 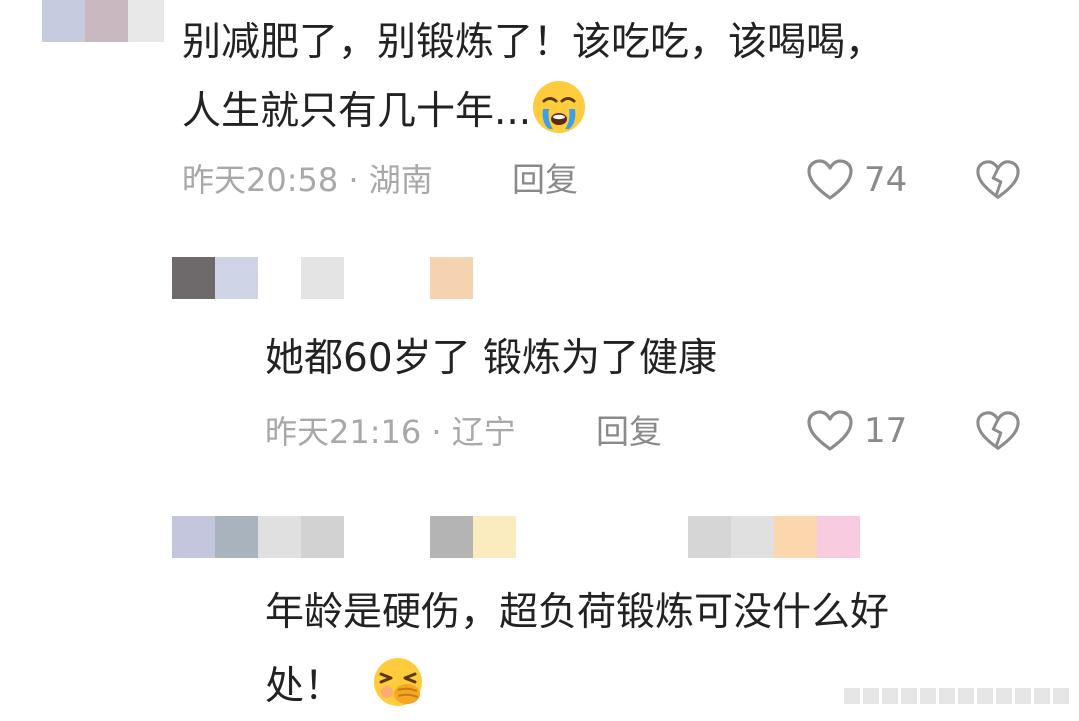 I want to click on face-with-hand-over-mouth-icon, so click(x=399, y=688).